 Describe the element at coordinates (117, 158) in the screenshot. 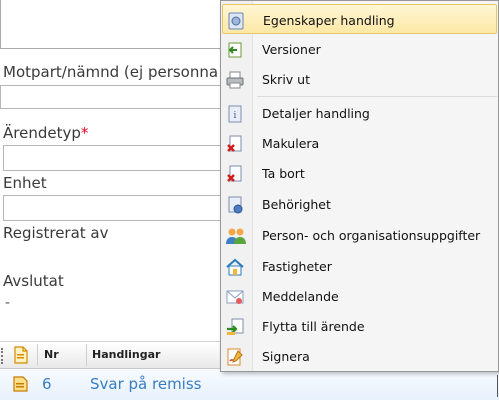

I see `casetype-input` at that location.